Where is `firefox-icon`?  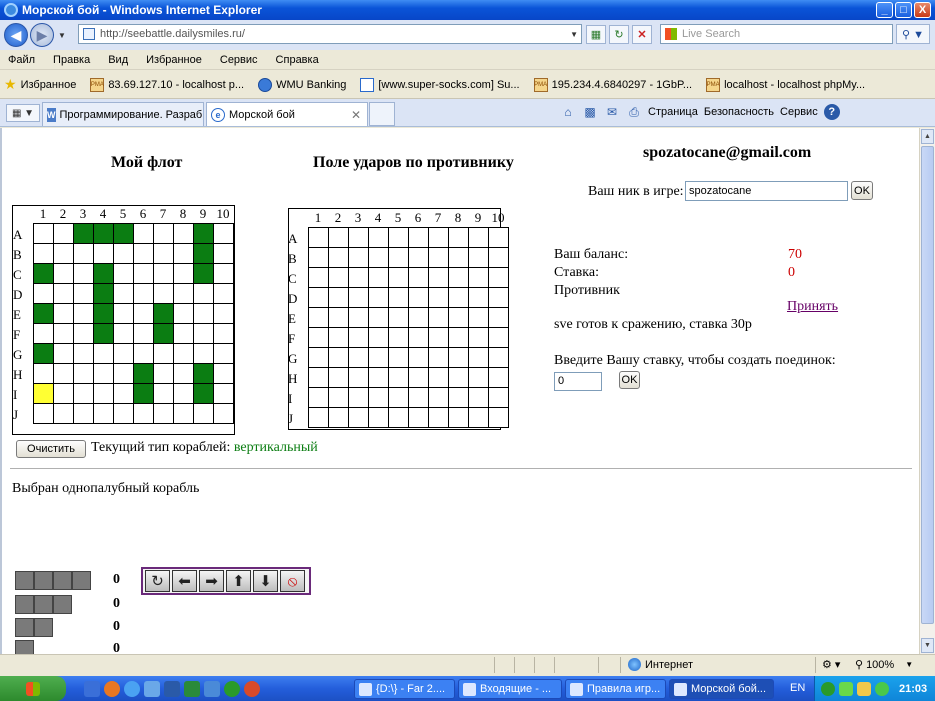 firefox-icon is located at coordinates (112, 688).